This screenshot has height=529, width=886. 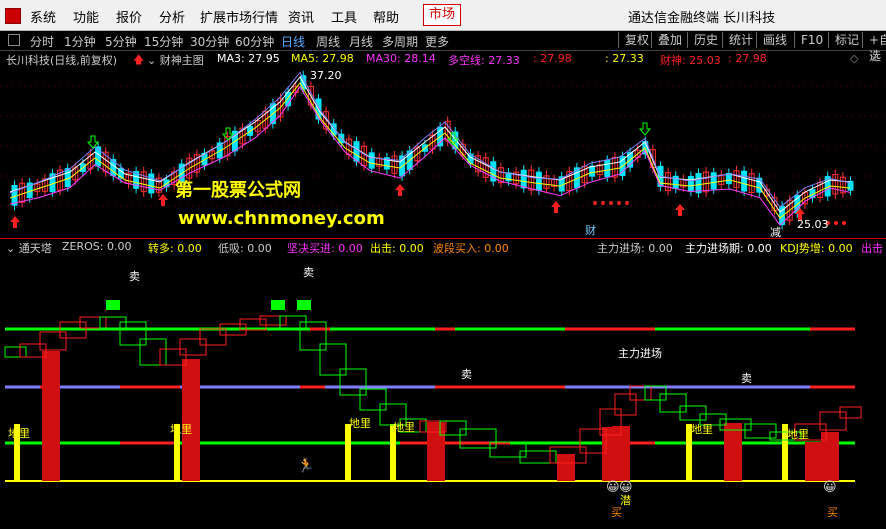 I want to click on cai-label: 财, so click(x=590, y=230).